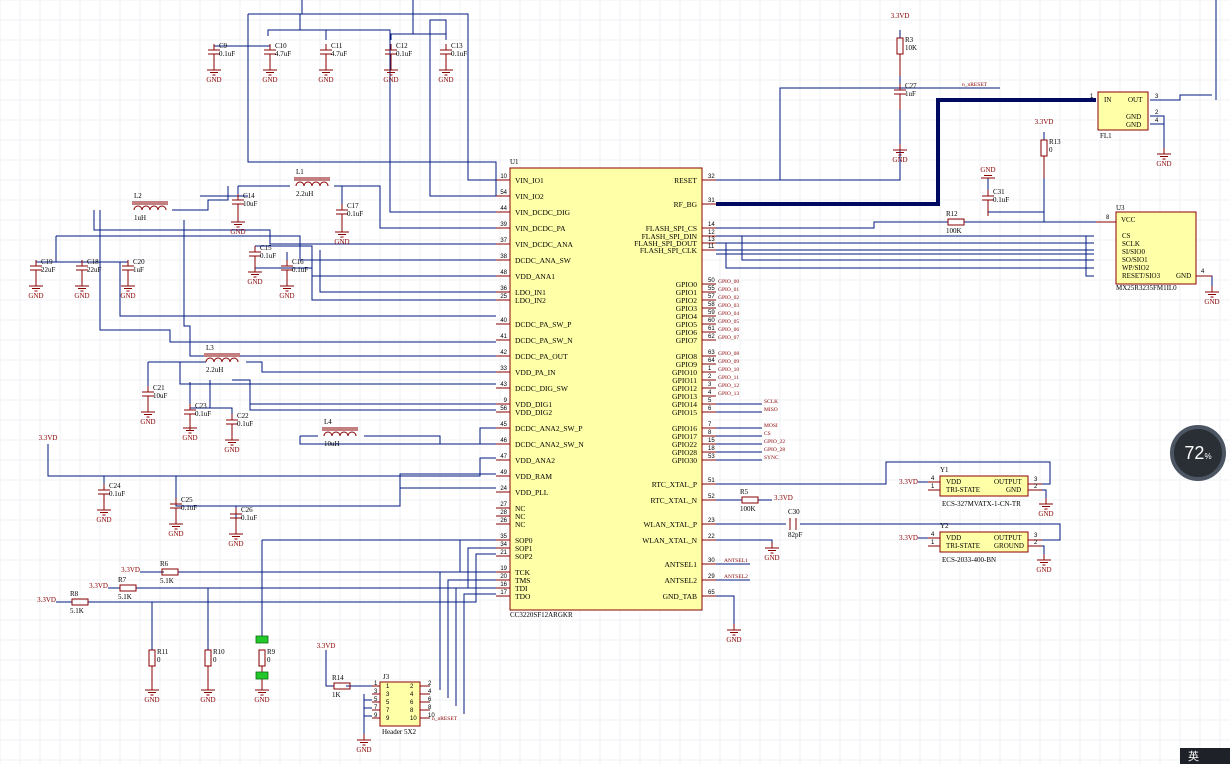  I want to click on capacitor-value: 22uF, so click(48, 270).